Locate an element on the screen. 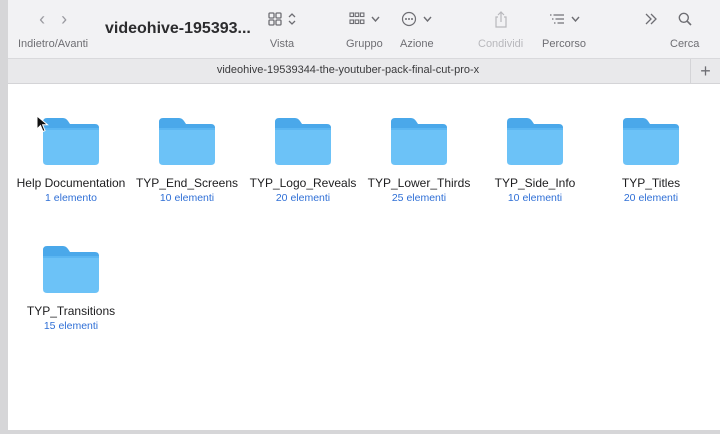  folder-item: Help Documentation 1 elemento is located at coordinates (71, 160).